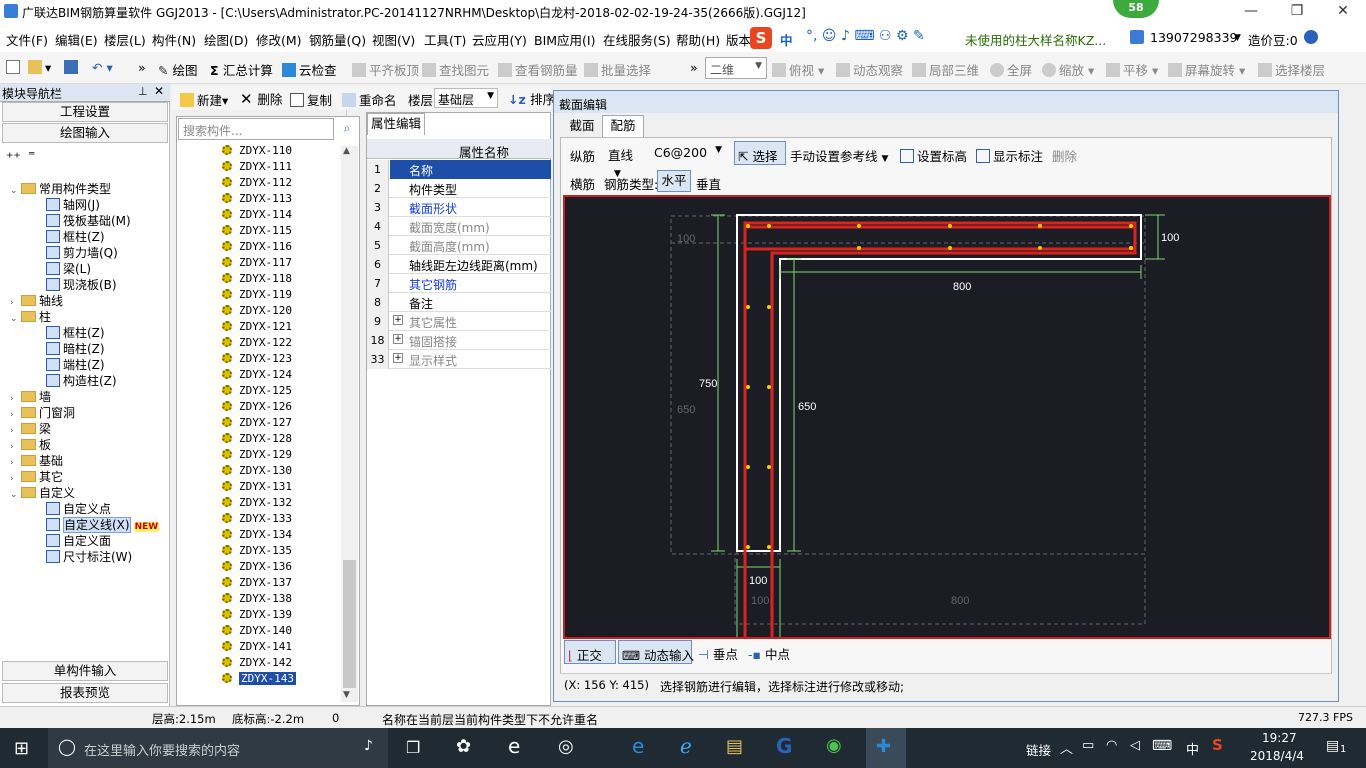  What do you see at coordinates (257, 150) in the screenshot?
I see `component-list-item: ZDYX-110` at bounding box center [257, 150].